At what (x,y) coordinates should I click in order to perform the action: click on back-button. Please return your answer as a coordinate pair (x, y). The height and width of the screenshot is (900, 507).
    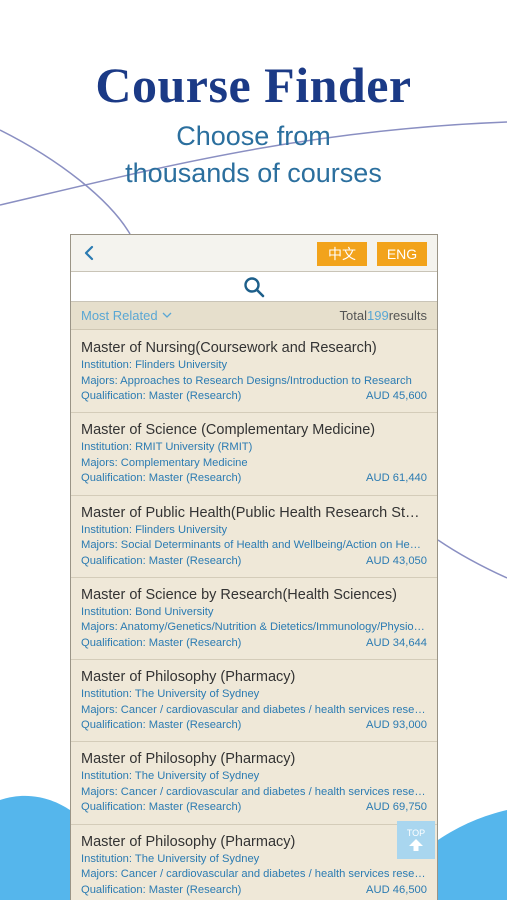
    Looking at the image, I should click on (93, 253).